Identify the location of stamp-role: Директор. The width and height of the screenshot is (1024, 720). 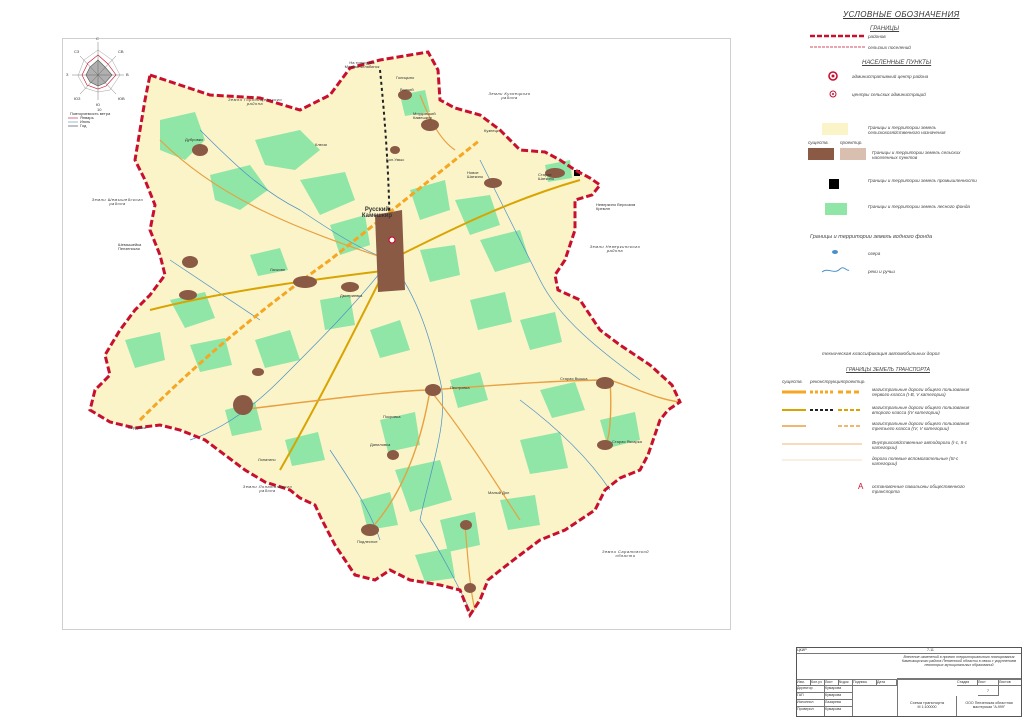
(811, 689).